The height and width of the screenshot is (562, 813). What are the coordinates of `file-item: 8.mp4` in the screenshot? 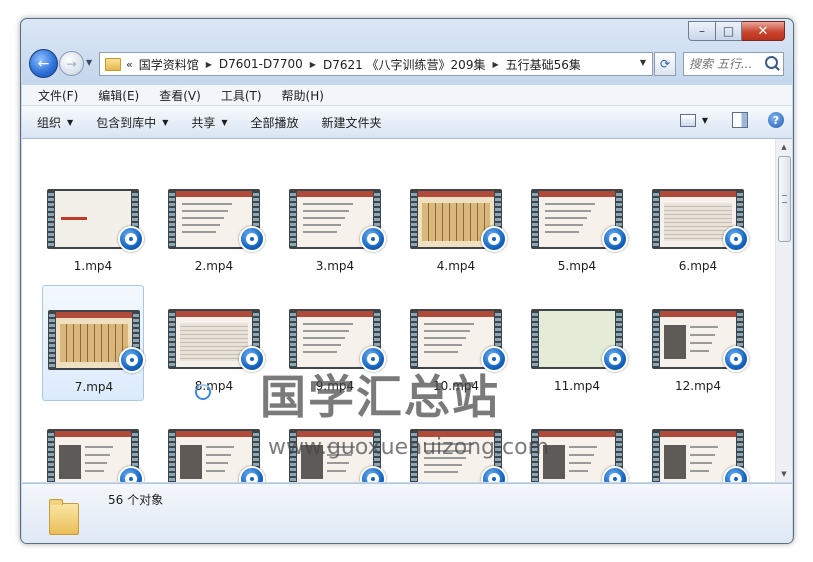 It's located at (214, 343).